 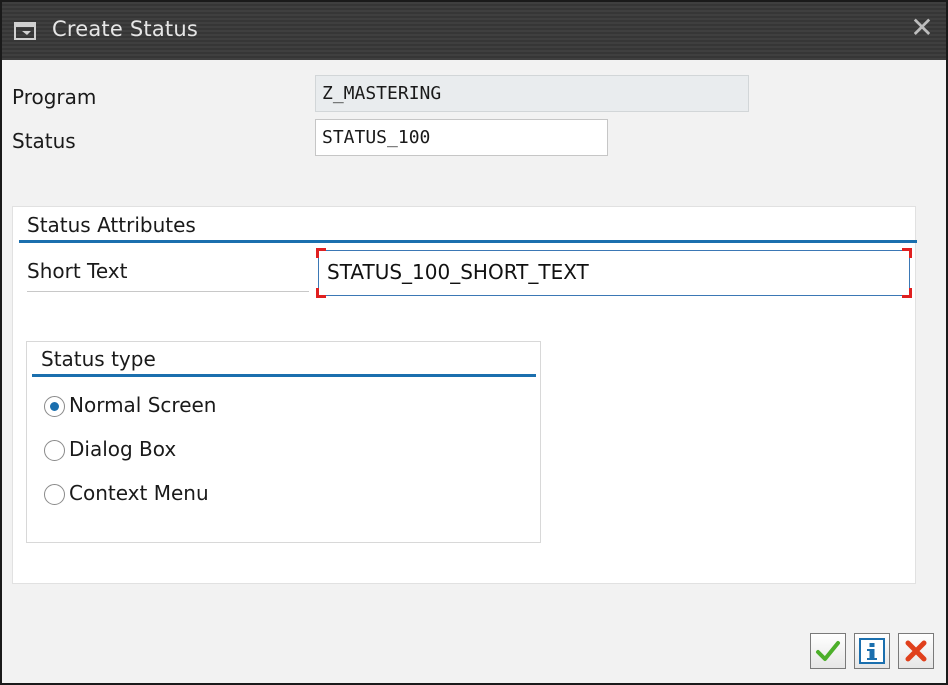 What do you see at coordinates (143, 405) in the screenshot?
I see `radio-label: Normal Screen` at bounding box center [143, 405].